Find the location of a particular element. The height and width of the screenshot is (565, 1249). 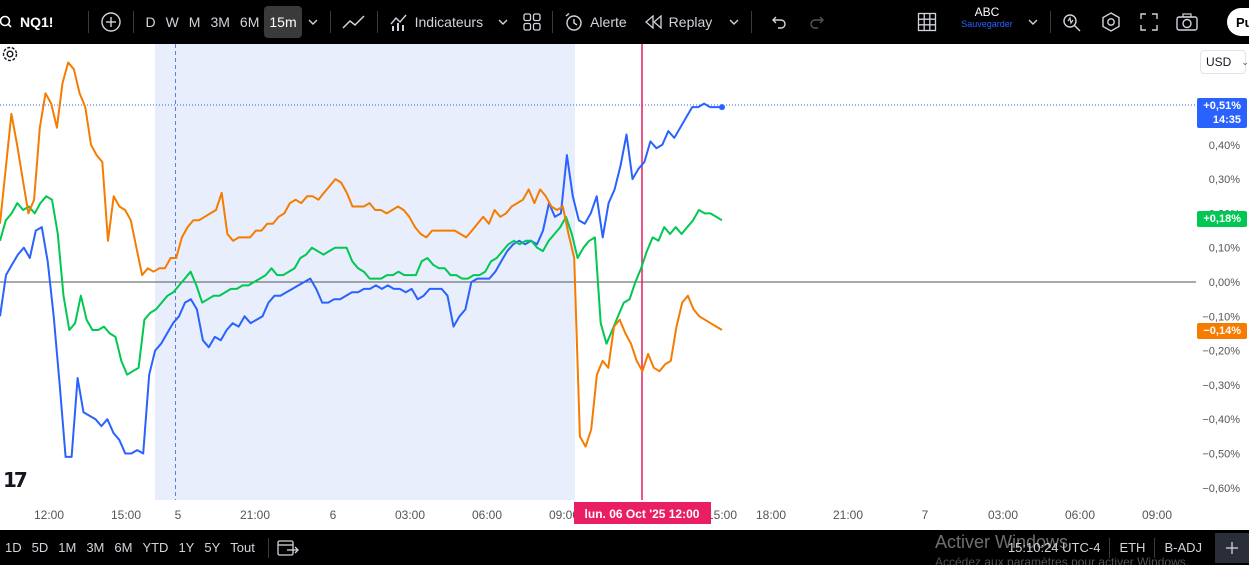

time-tick-label: 5 is located at coordinates (178, 515).